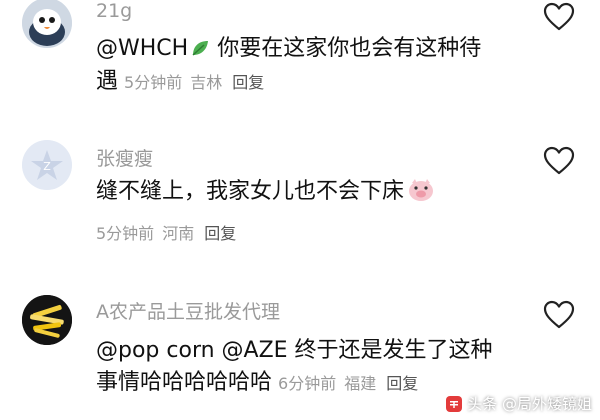  What do you see at coordinates (529, 404) in the screenshot?
I see `watermark-text: 头条 @局外矮镜姐` at bounding box center [529, 404].